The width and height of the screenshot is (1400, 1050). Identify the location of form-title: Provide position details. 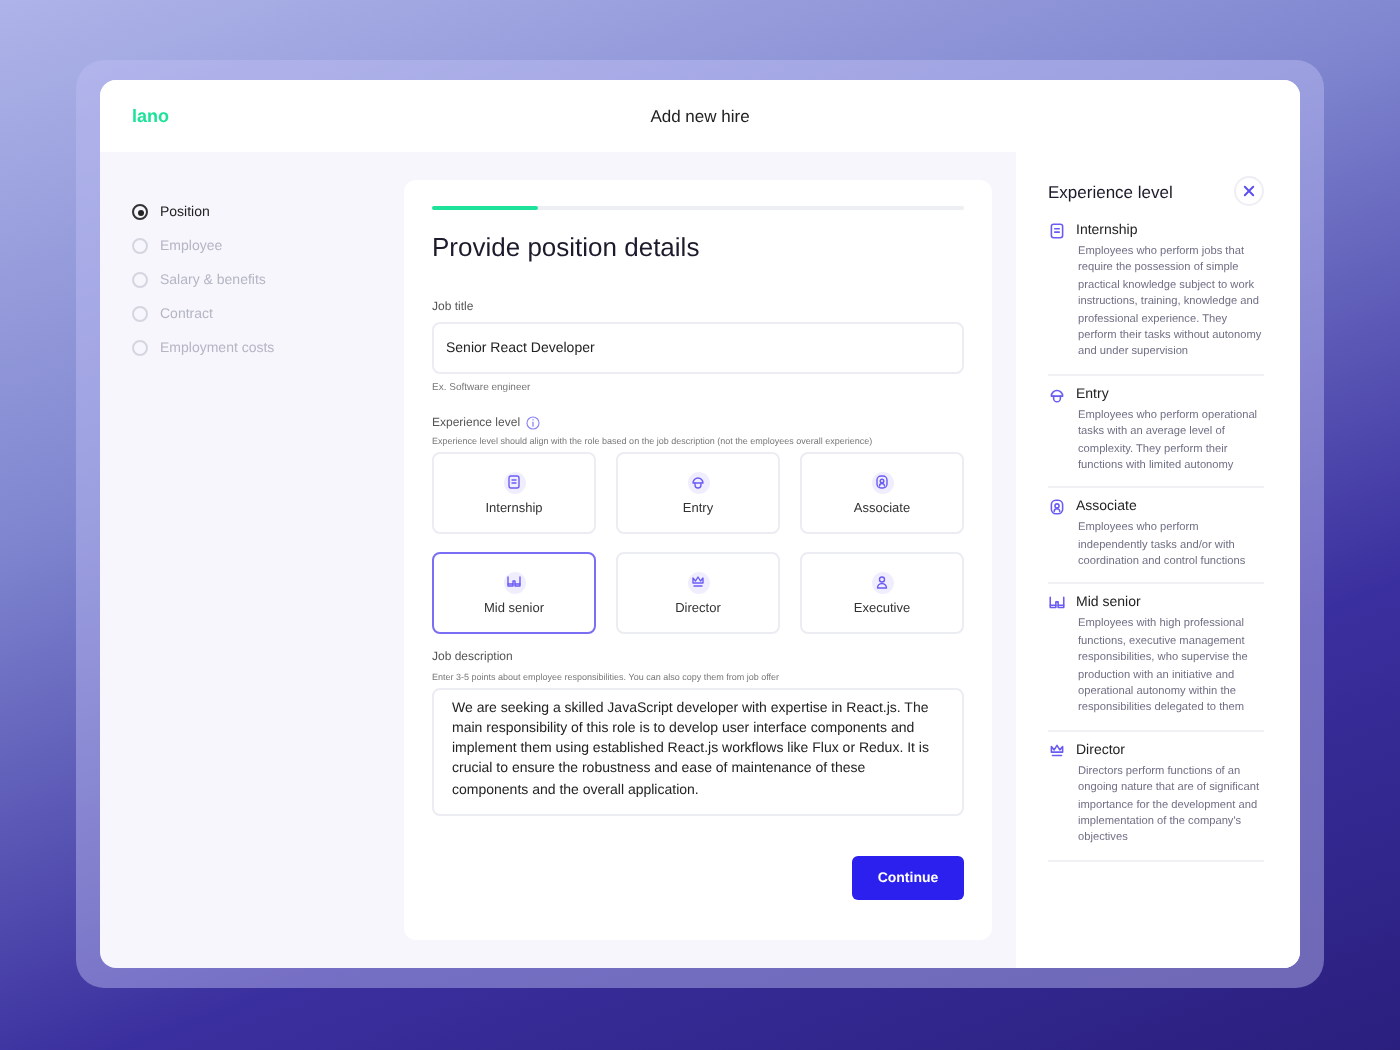
(567, 249).